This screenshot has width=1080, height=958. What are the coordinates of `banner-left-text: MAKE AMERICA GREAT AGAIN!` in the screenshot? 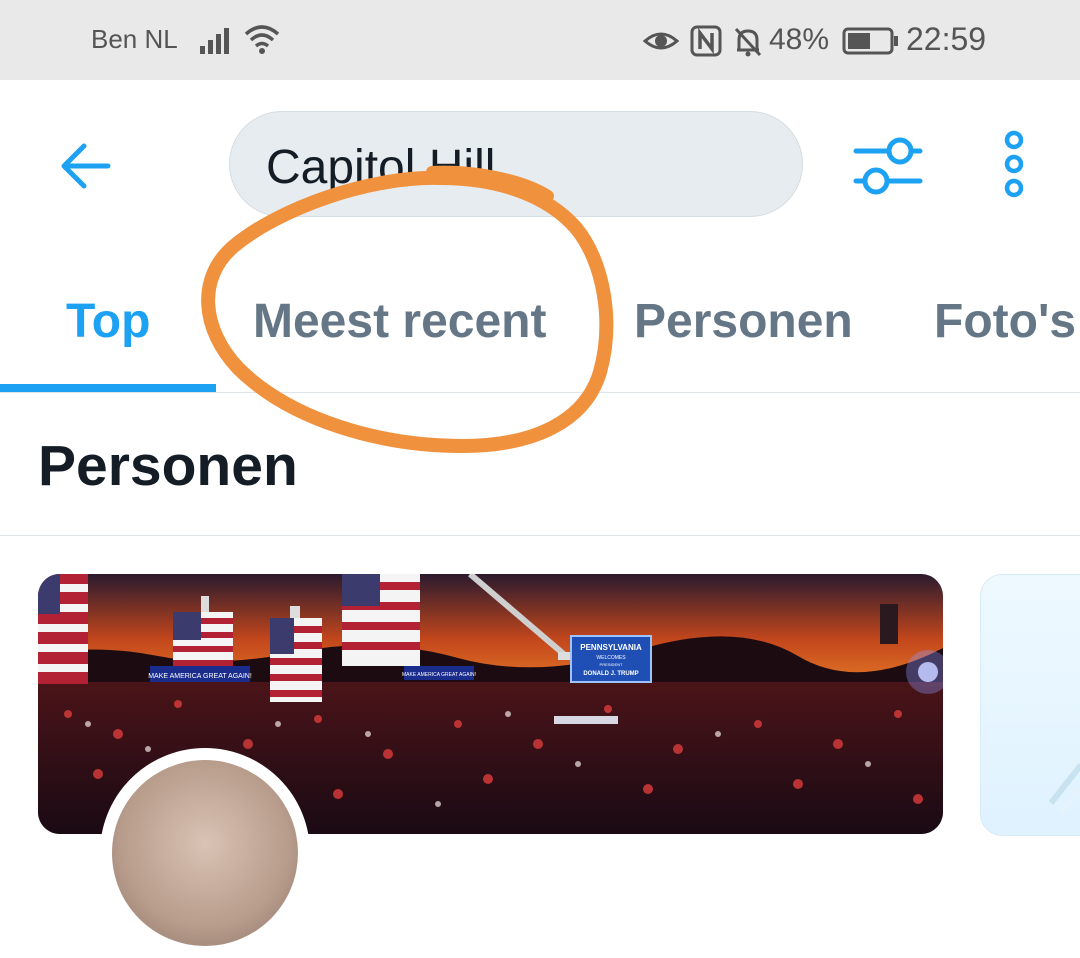 It's located at (200, 676).